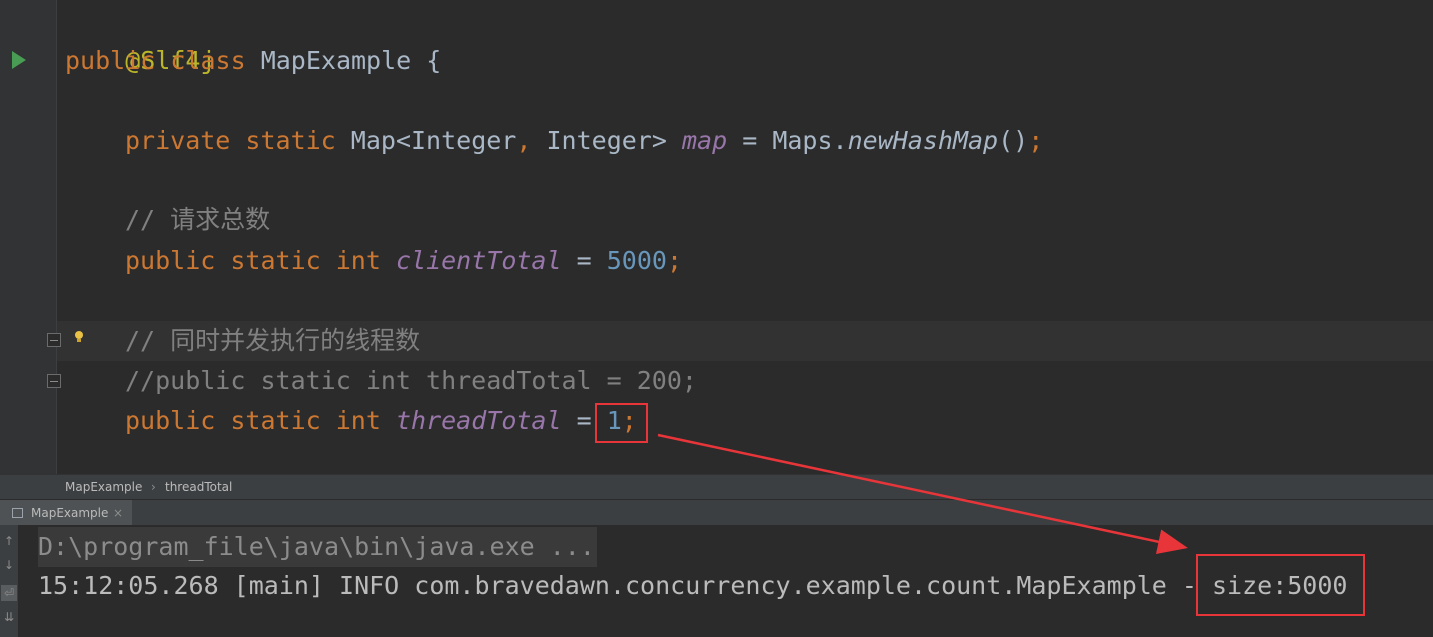 This screenshot has height=637, width=1433. What do you see at coordinates (272, 341) in the screenshot?
I see `code-line-comment-threads: // 同时并发执行的线程数` at bounding box center [272, 341].